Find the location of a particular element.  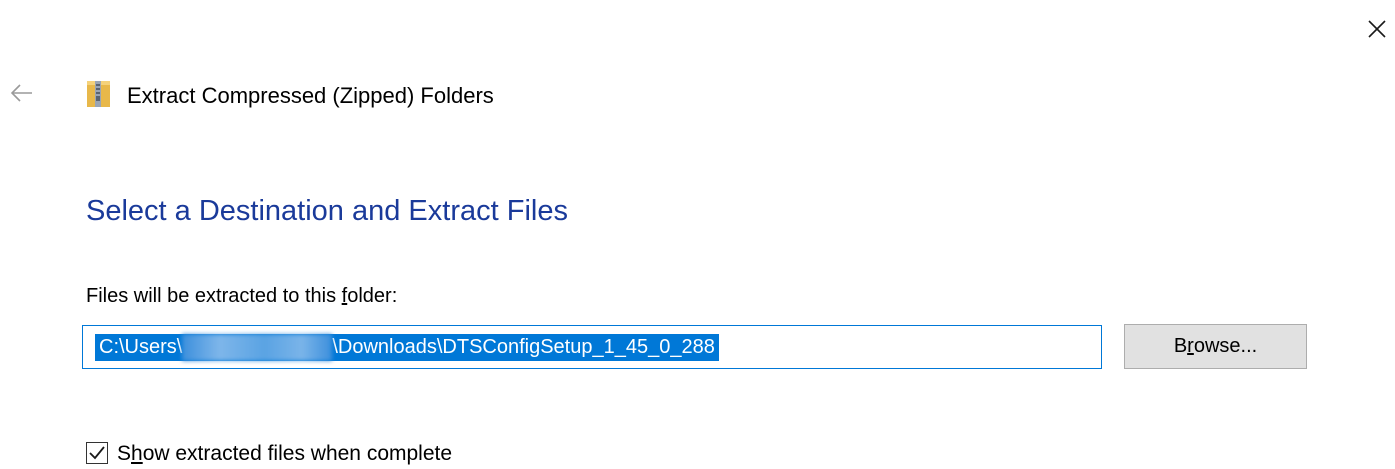

close-button is located at coordinates (1377, 29).